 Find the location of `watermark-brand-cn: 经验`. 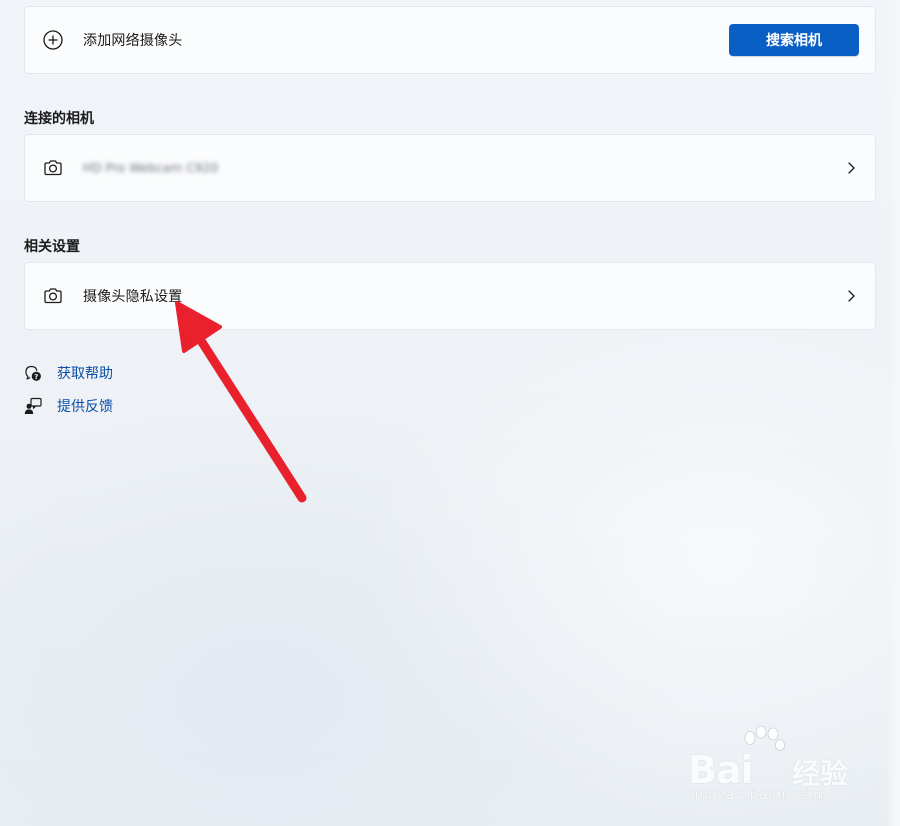

watermark-brand-cn: 经验 is located at coordinates (820, 773).